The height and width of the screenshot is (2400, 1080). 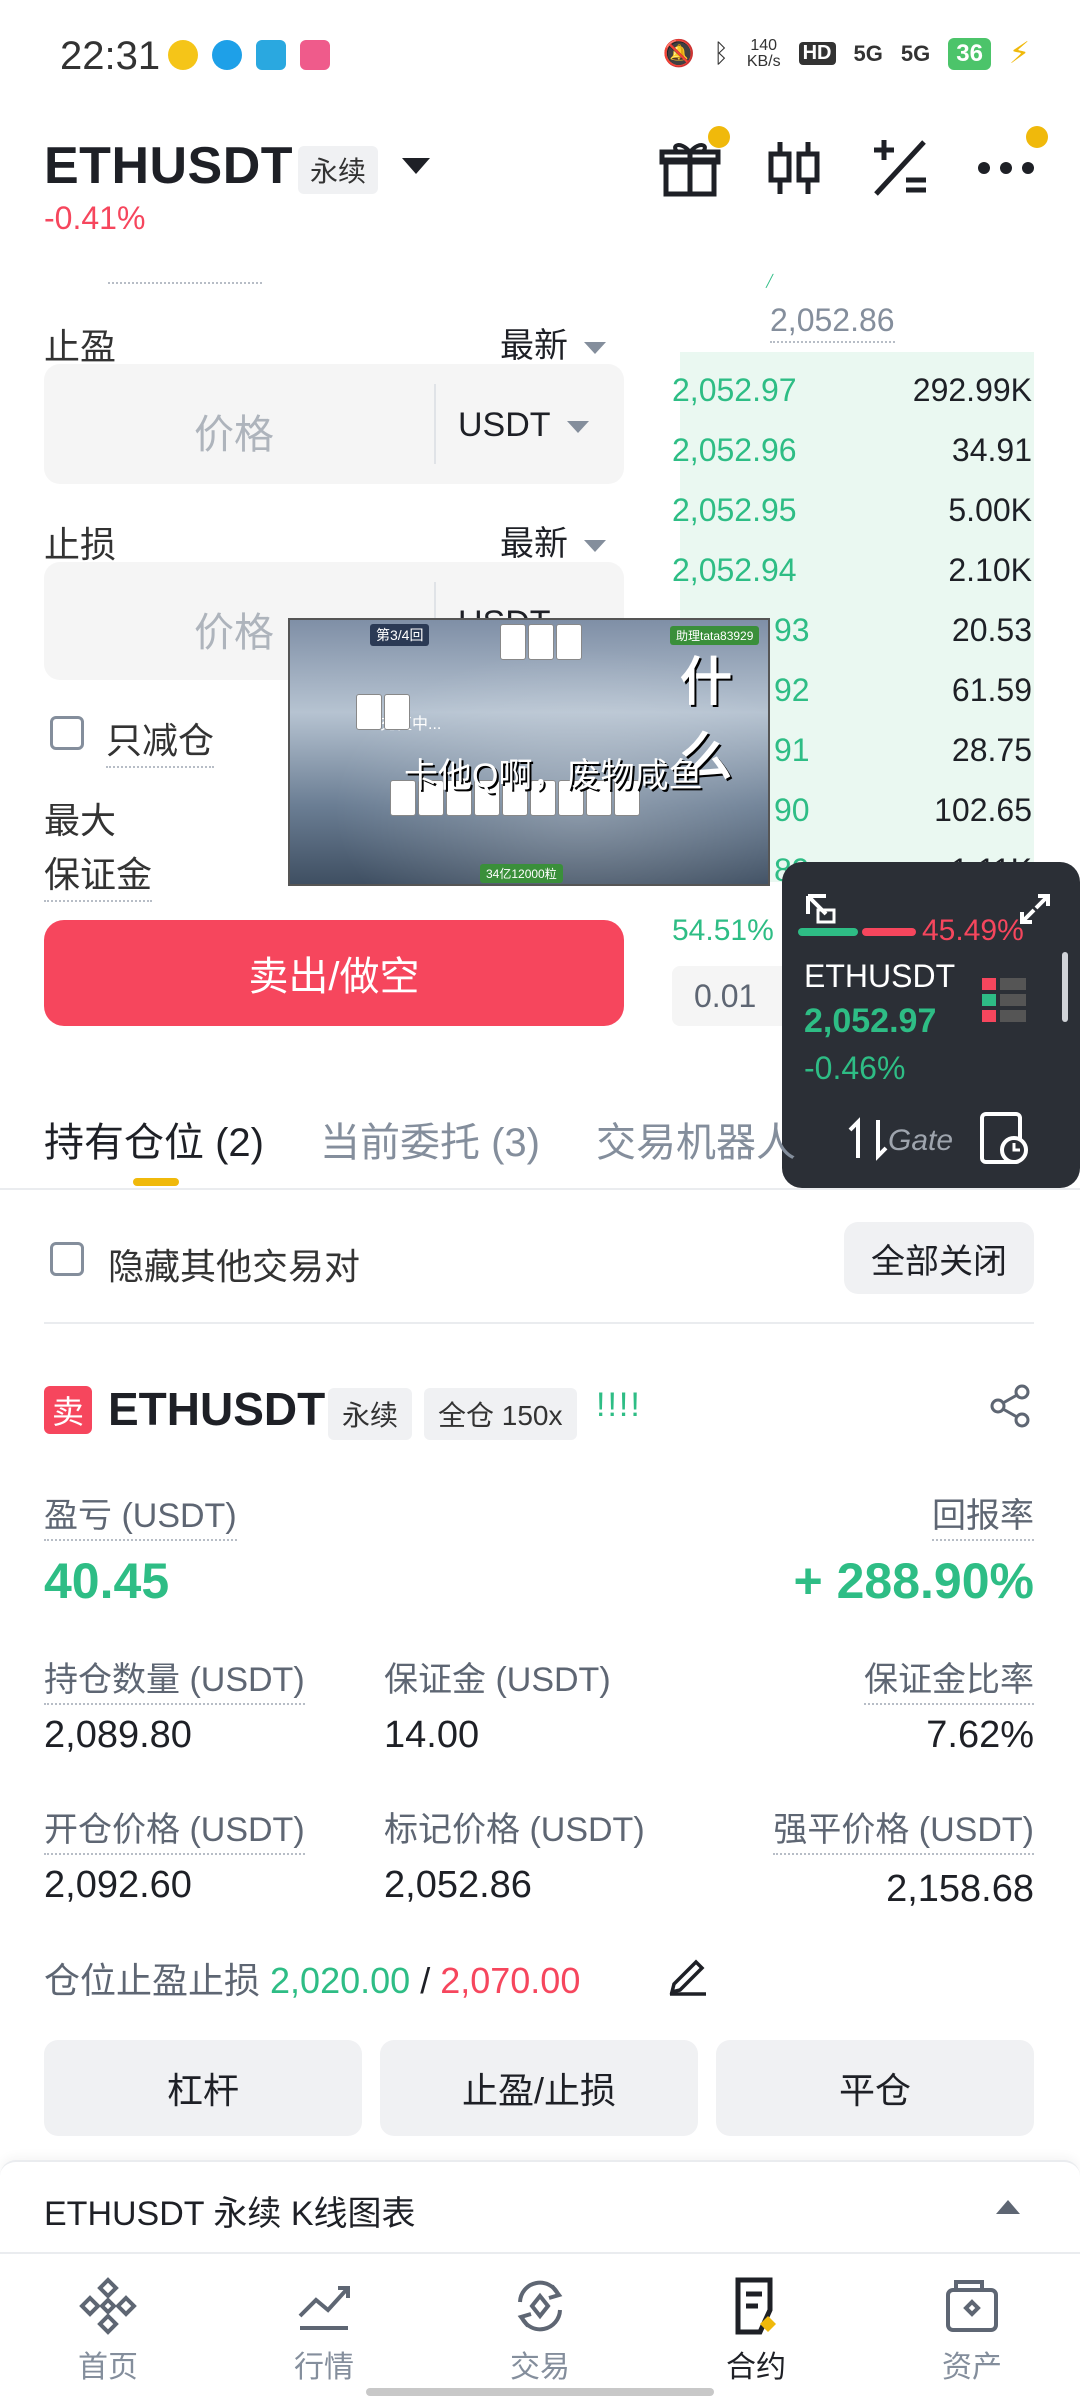 I want to click on side-badge: 卖, so click(x=68, y=1410).